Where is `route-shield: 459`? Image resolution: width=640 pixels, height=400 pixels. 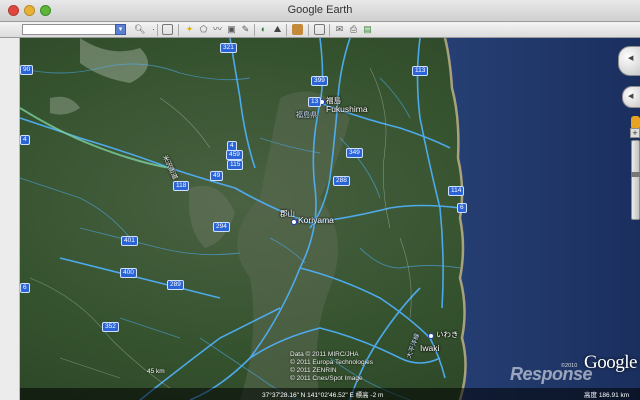
route-shield: 459 is located at coordinates (234, 155).